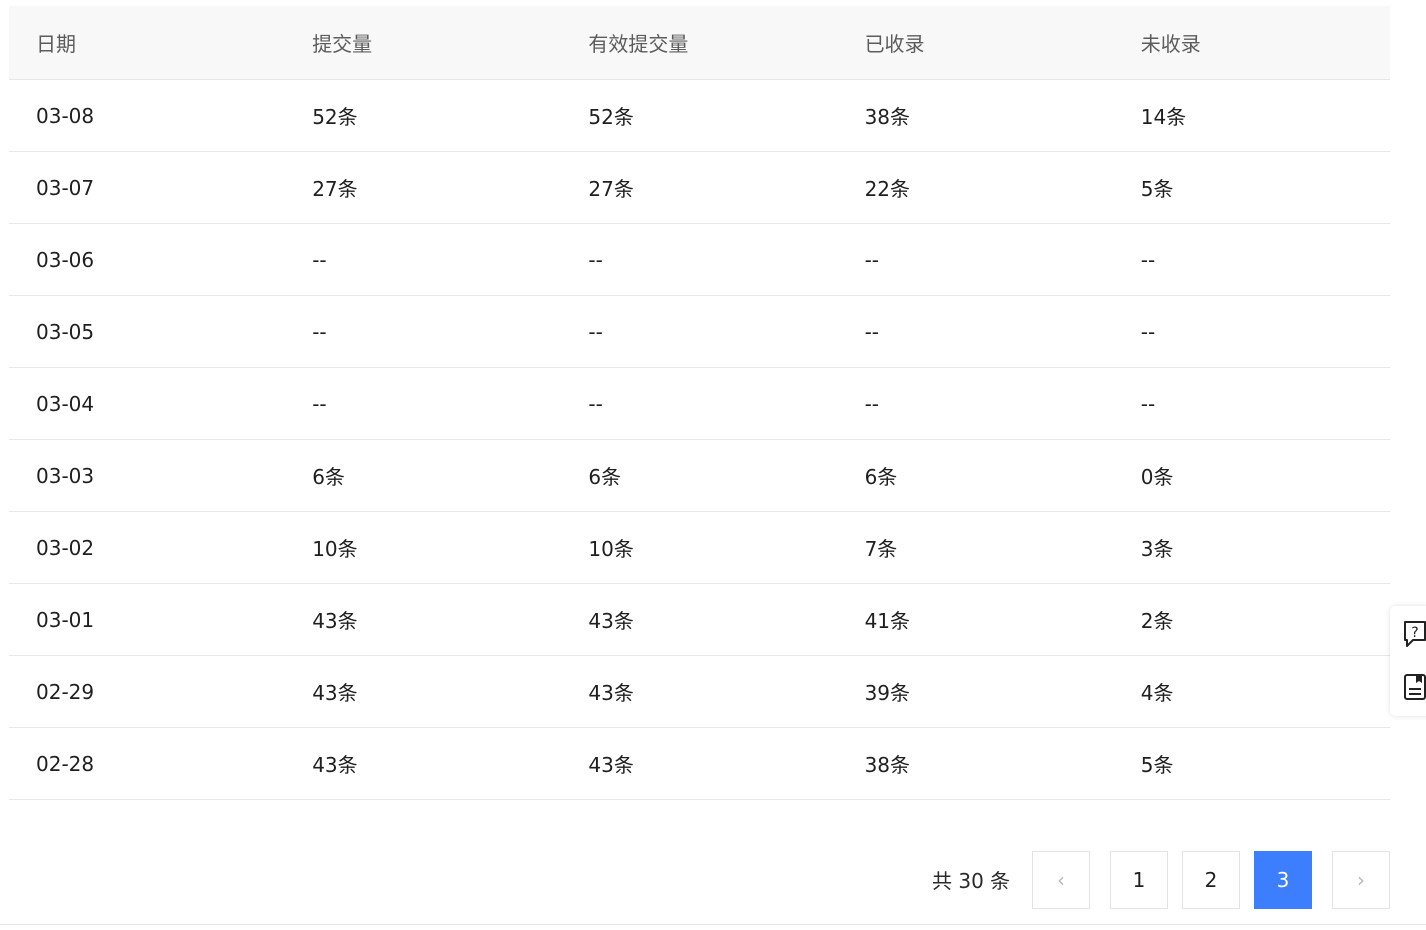 This screenshot has height=930, width=1426. I want to click on cell-date: 03-08, so click(65, 115).